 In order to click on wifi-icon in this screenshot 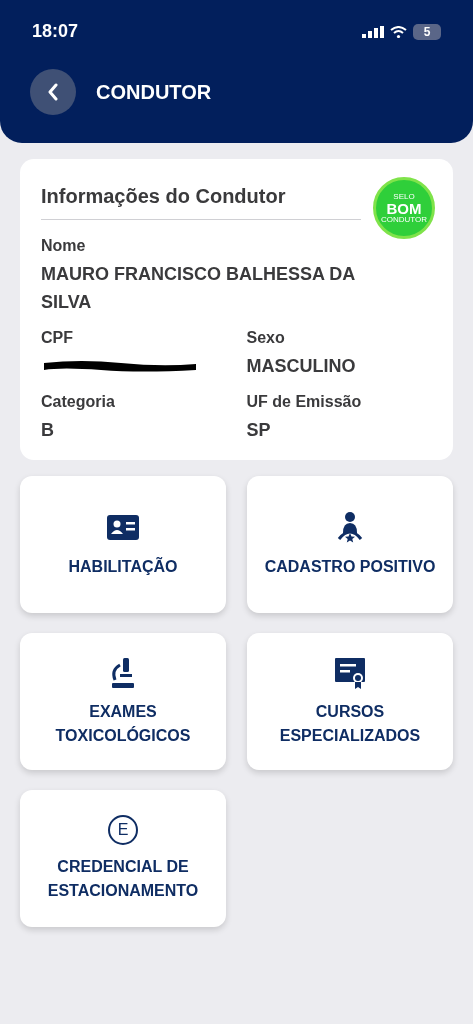, I will do `click(398, 31)`.